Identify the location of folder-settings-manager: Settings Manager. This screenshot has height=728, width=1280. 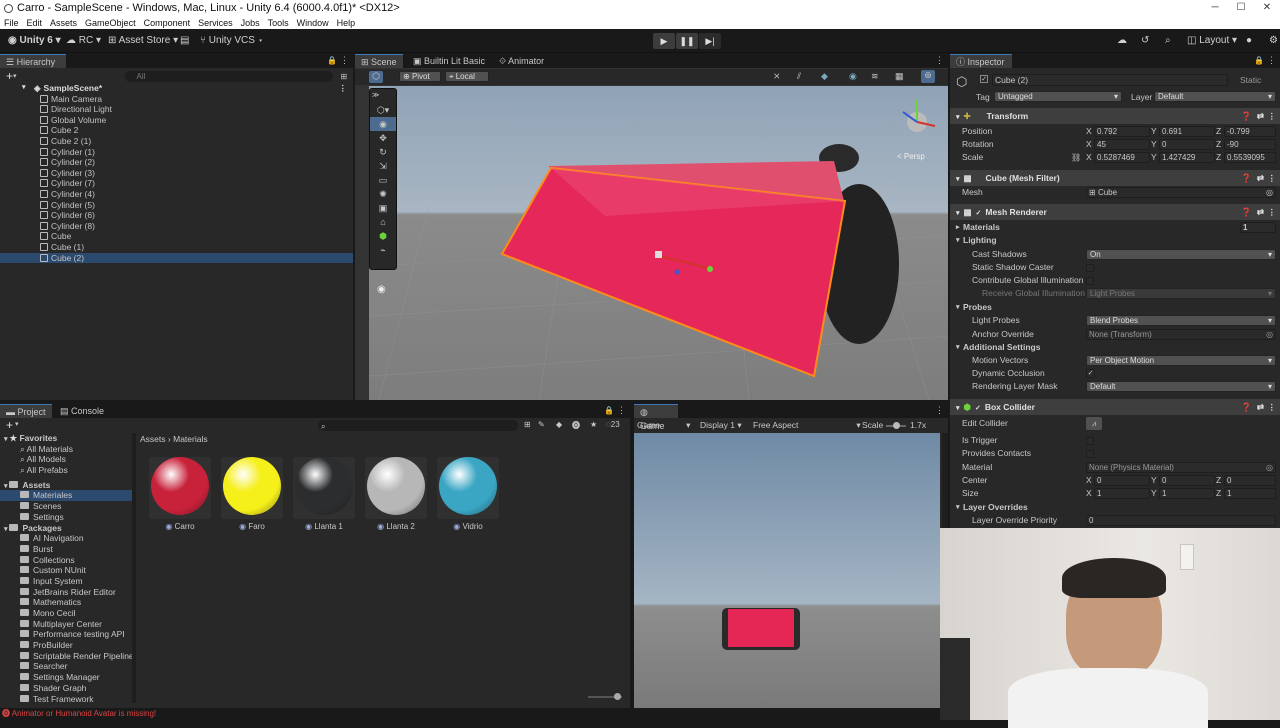
(66, 677).